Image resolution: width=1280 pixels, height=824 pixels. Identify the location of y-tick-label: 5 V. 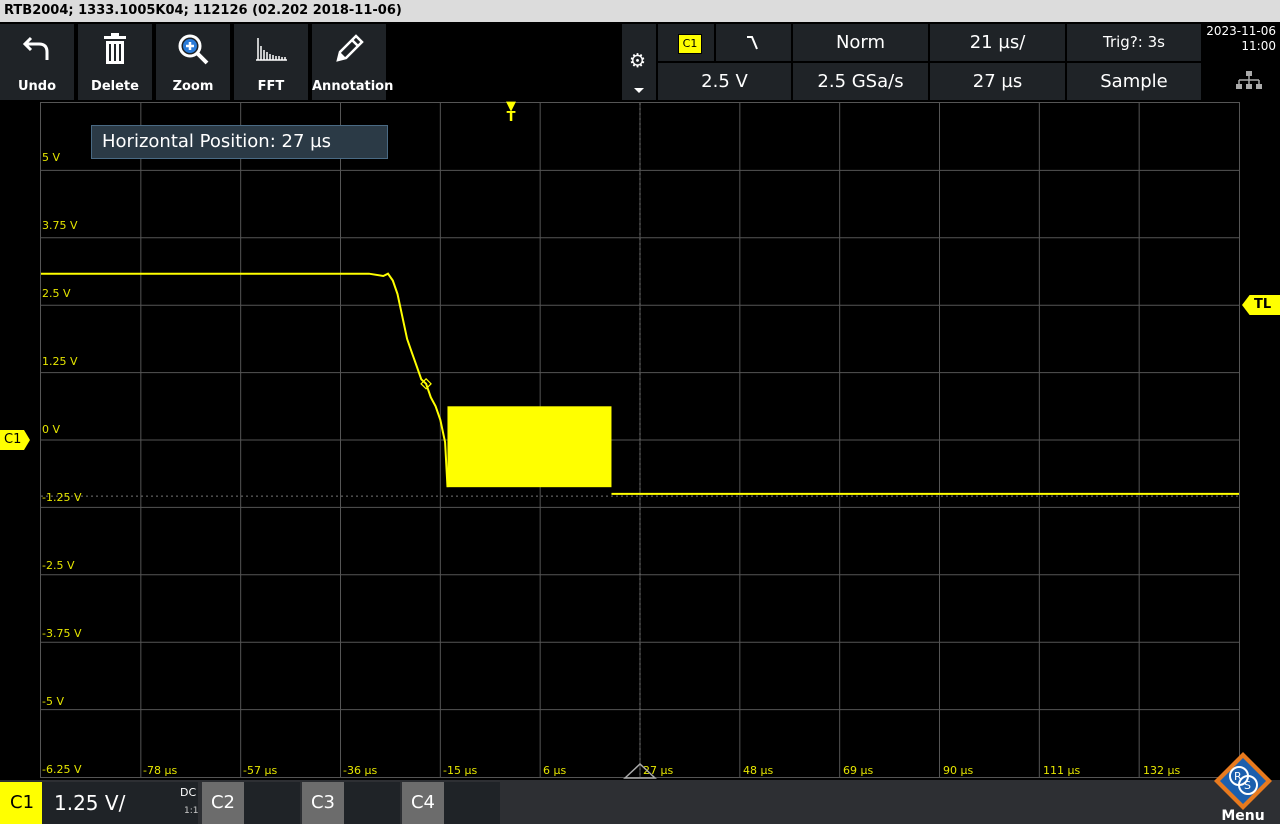
(51, 157).